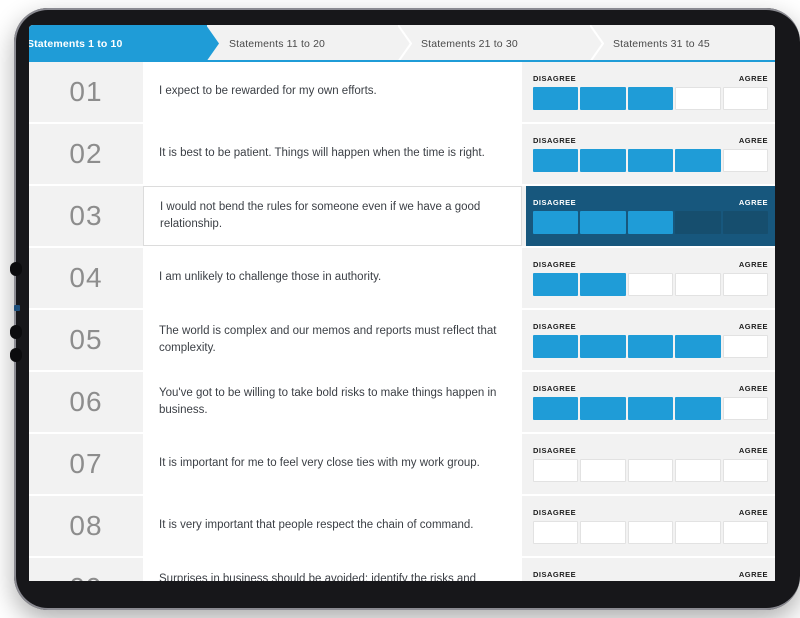 The image size is (800, 618). I want to click on statement-number: 09, so click(86, 569).